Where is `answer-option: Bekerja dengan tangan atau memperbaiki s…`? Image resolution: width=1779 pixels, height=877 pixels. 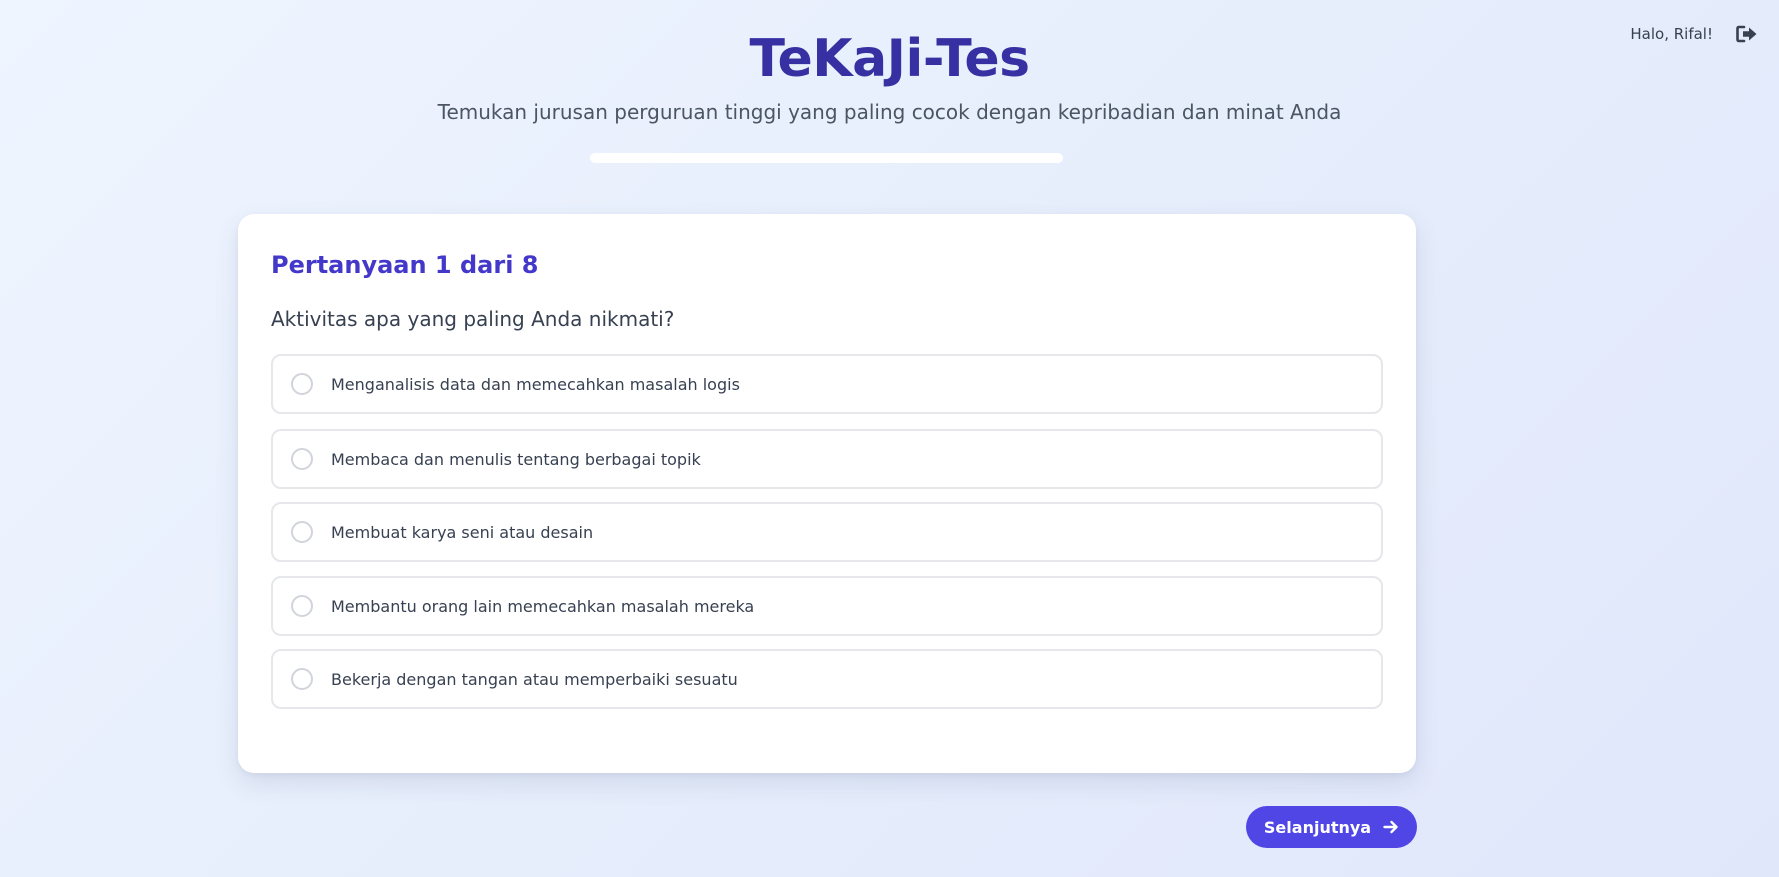
answer-option: Bekerja dengan tangan atau memperbaiki s… is located at coordinates (827, 679).